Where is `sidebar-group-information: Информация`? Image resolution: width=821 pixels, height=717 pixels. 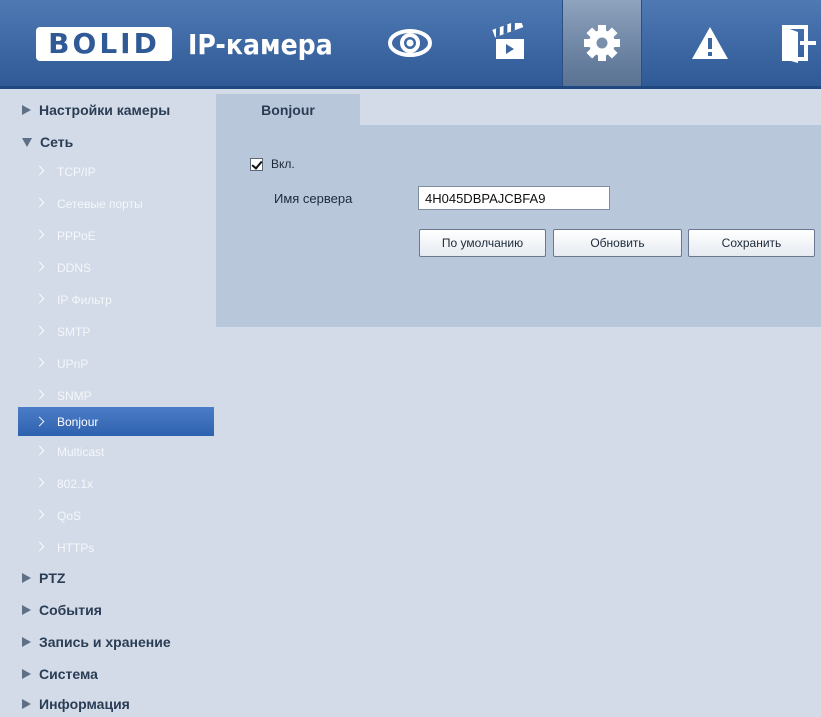
sidebar-group-information: Информация is located at coordinates (107, 703).